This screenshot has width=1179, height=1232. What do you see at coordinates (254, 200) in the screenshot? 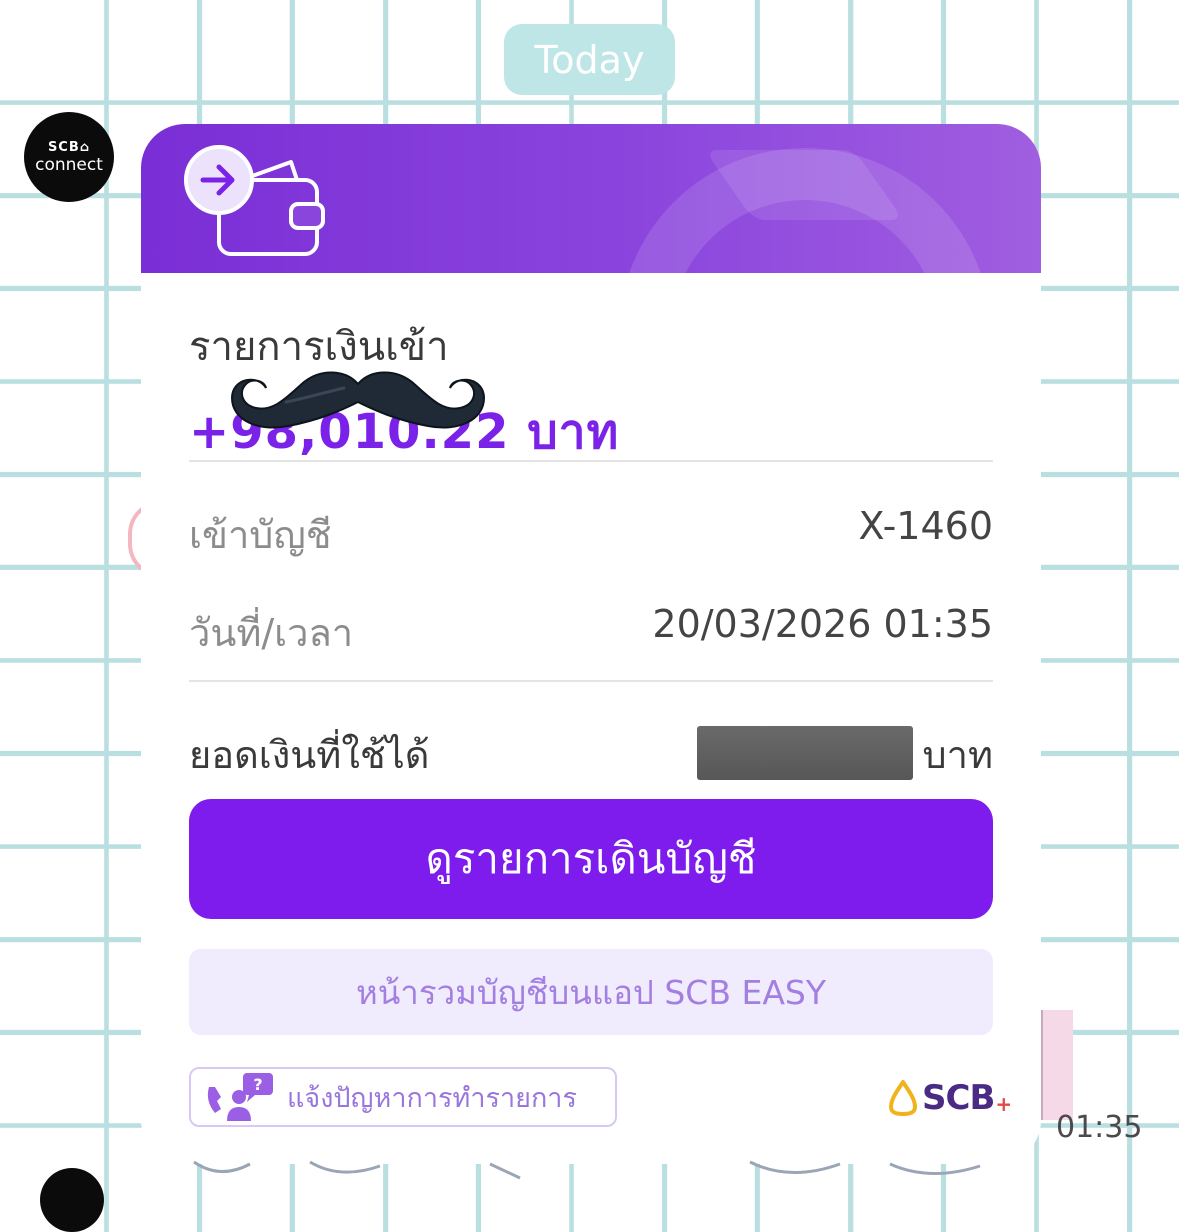
I see `wallet-incoming-icon` at bounding box center [254, 200].